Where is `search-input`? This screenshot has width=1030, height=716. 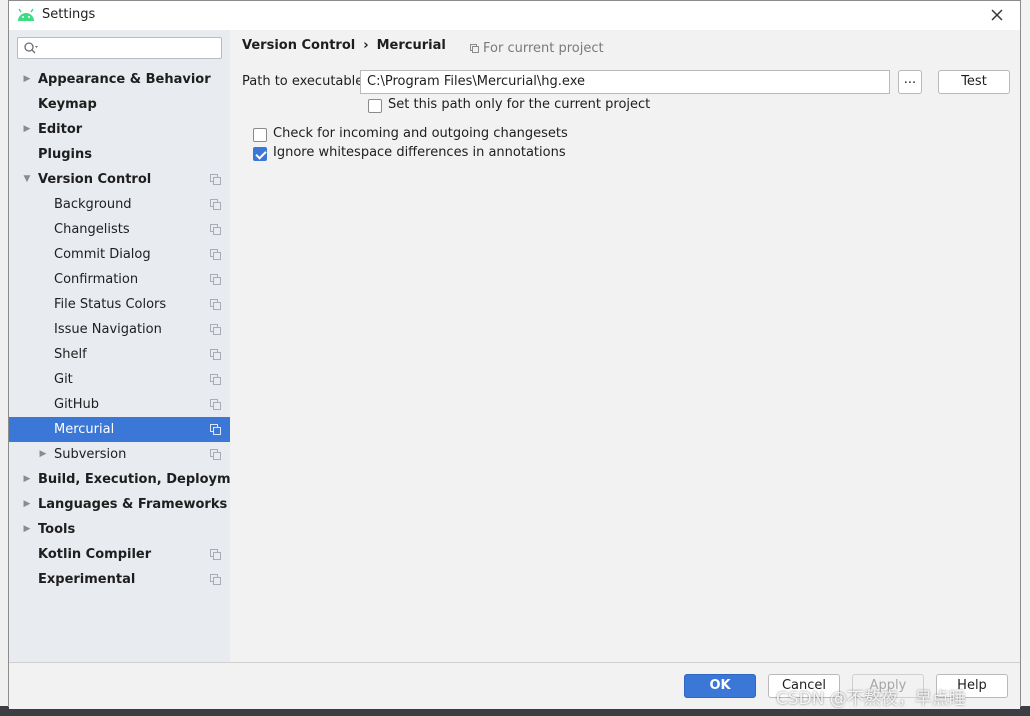
search-input is located at coordinates (119, 48).